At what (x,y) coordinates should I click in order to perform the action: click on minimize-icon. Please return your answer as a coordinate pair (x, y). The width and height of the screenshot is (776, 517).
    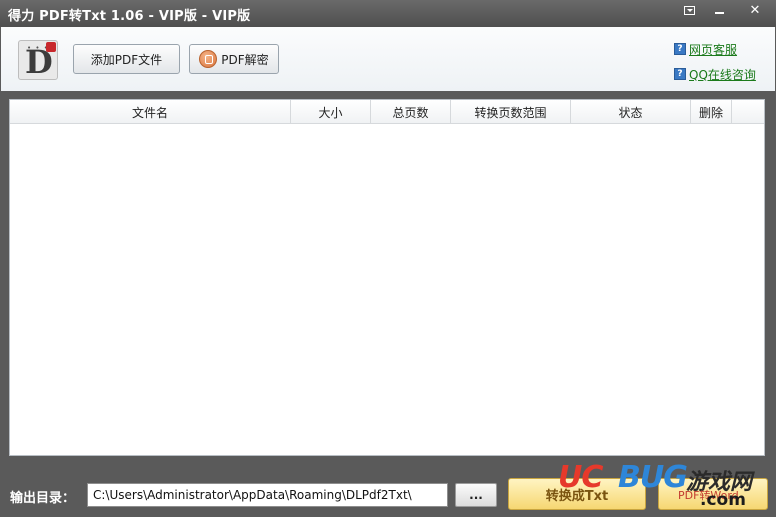
    Looking at the image, I should click on (719, 13).